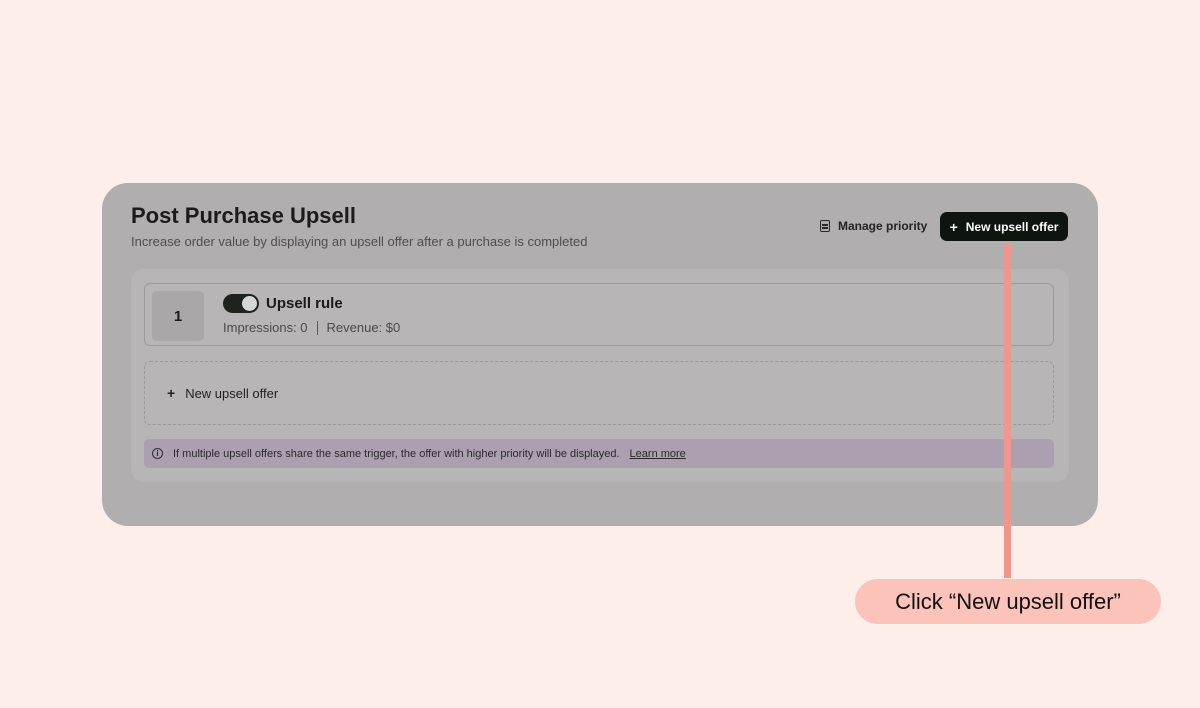 This screenshot has height=708, width=1200. Describe the element at coordinates (157, 453) in the screenshot. I see `info-icon: i` at that location.